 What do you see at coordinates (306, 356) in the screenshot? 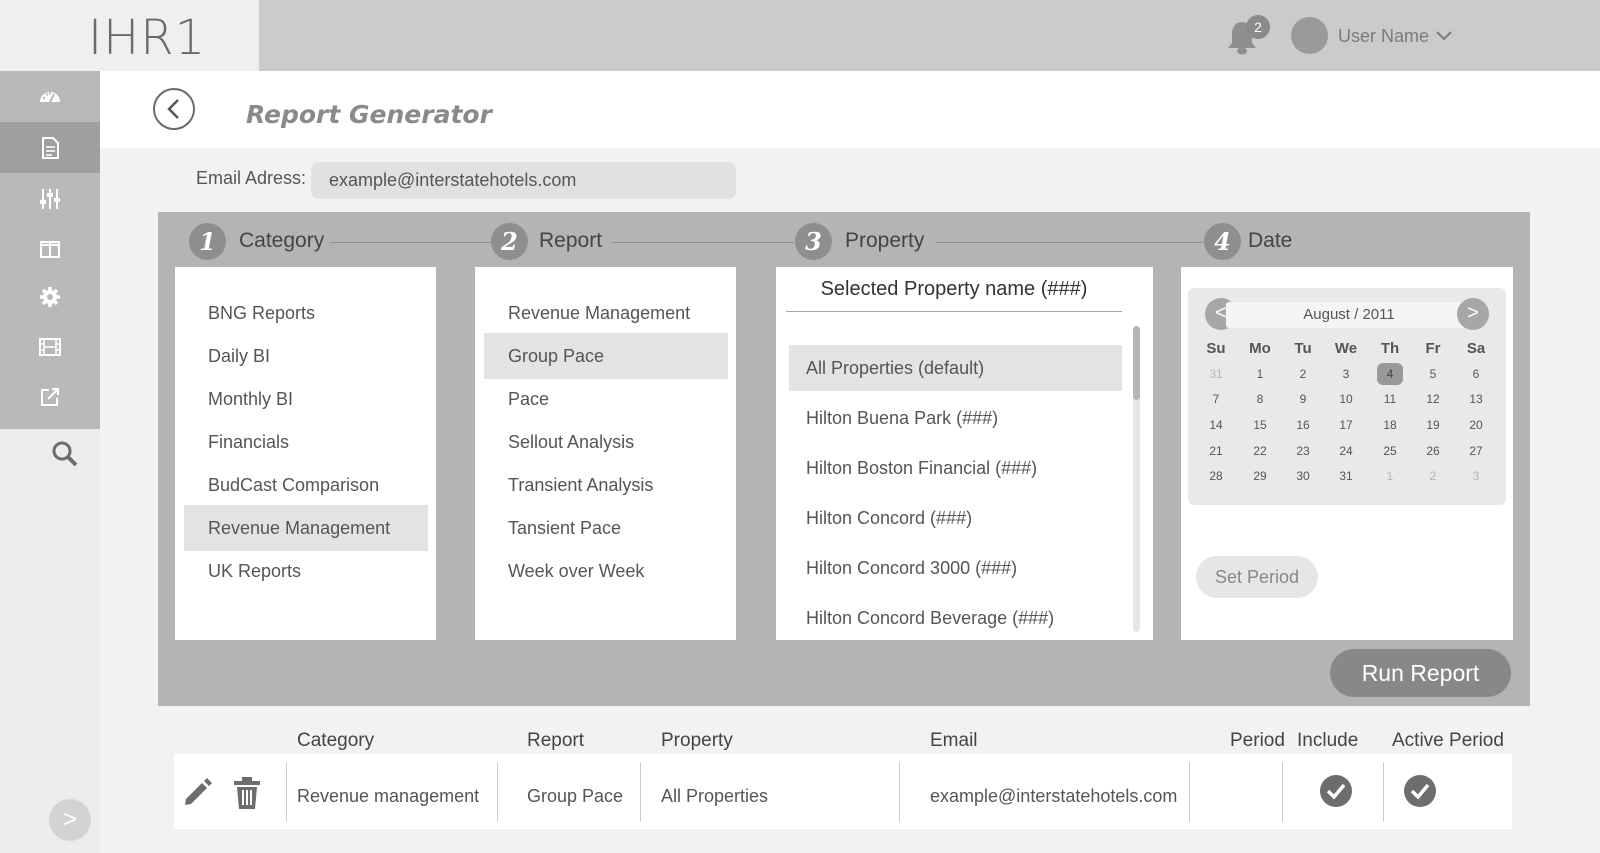
I see `category-item: Daily BI` at bounding box center [306, 356].